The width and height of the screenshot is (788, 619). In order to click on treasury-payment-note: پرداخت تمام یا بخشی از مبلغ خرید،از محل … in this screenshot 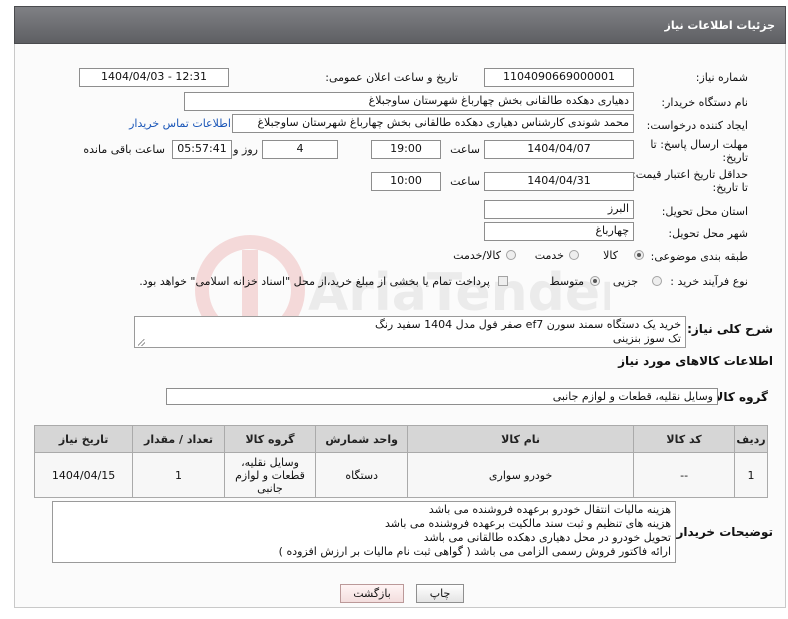, I will do `click(314, 281)`.